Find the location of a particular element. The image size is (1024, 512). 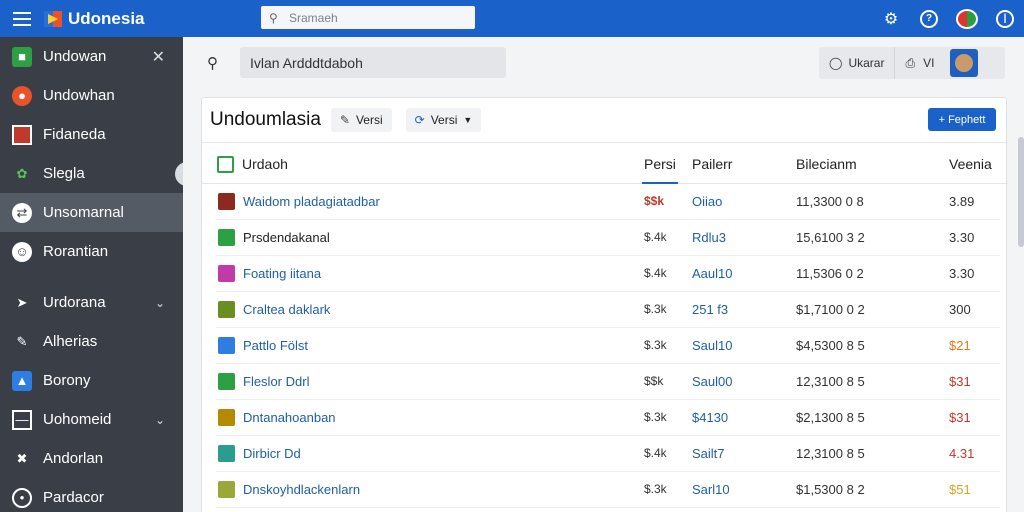

square-icon: ■ is located at coordinates (22, 56).